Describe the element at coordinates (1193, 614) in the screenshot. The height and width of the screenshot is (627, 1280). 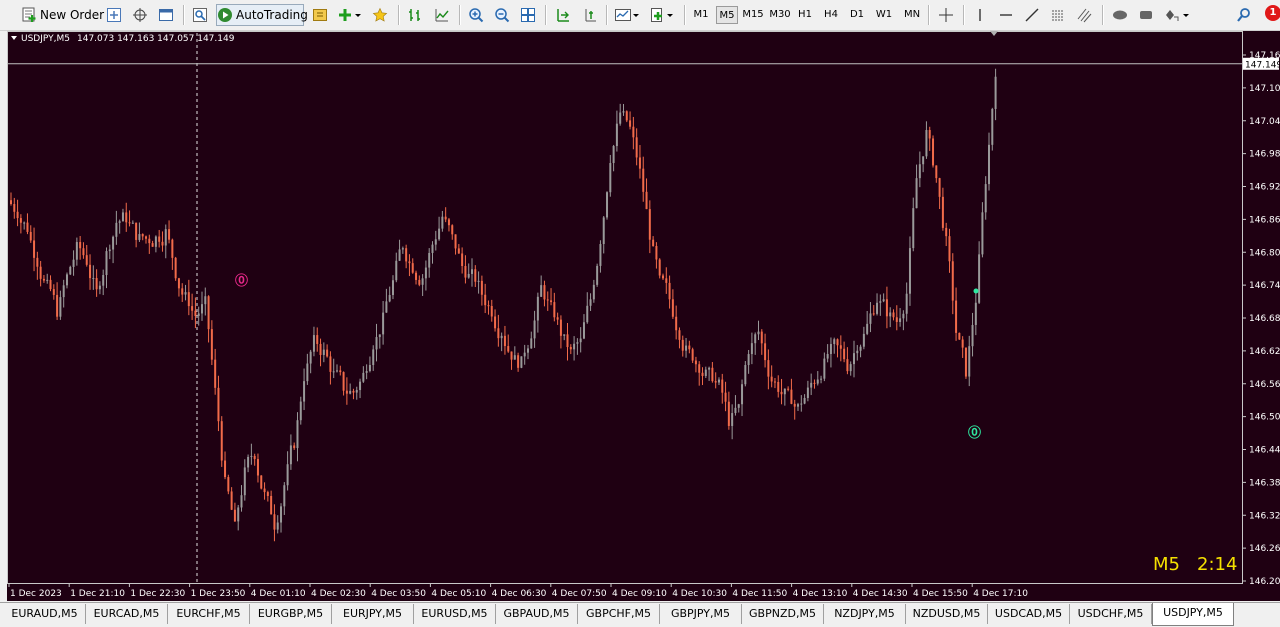
I see `chart-tab: USDJPY,M5` at that location.